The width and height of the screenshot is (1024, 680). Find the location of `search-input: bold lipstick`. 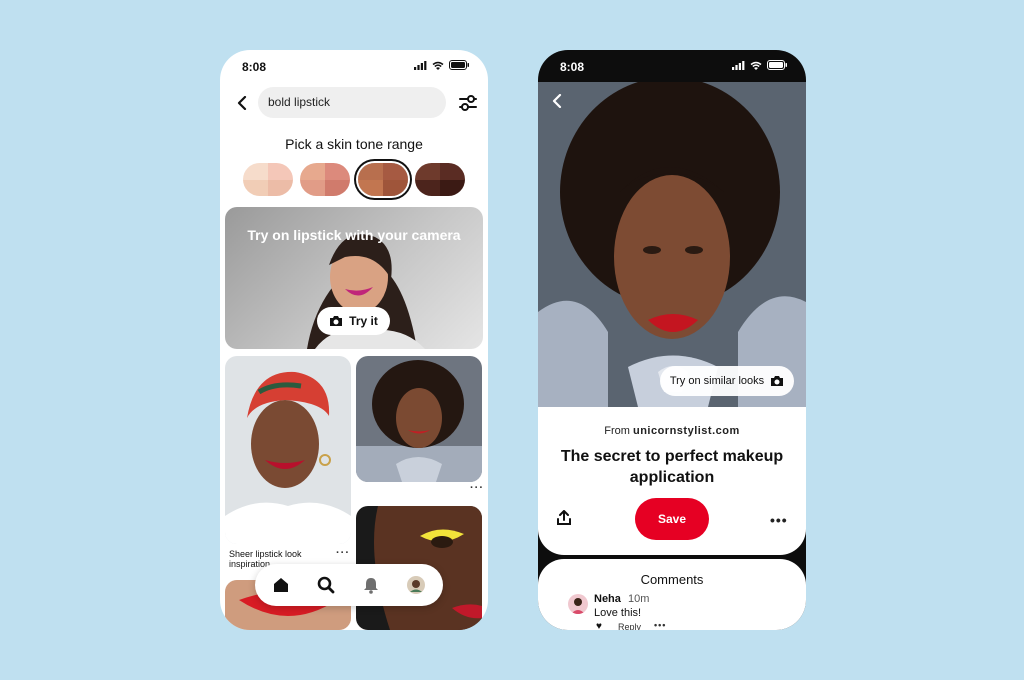

search-input: bold lipstick is located at coordinates (352, 102).